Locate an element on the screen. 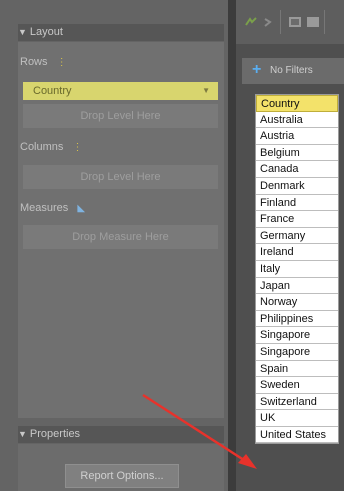 Image resolution: width=344 pixels, height=491 pixels. list-item: Australia is located at coordinates (297, 120).